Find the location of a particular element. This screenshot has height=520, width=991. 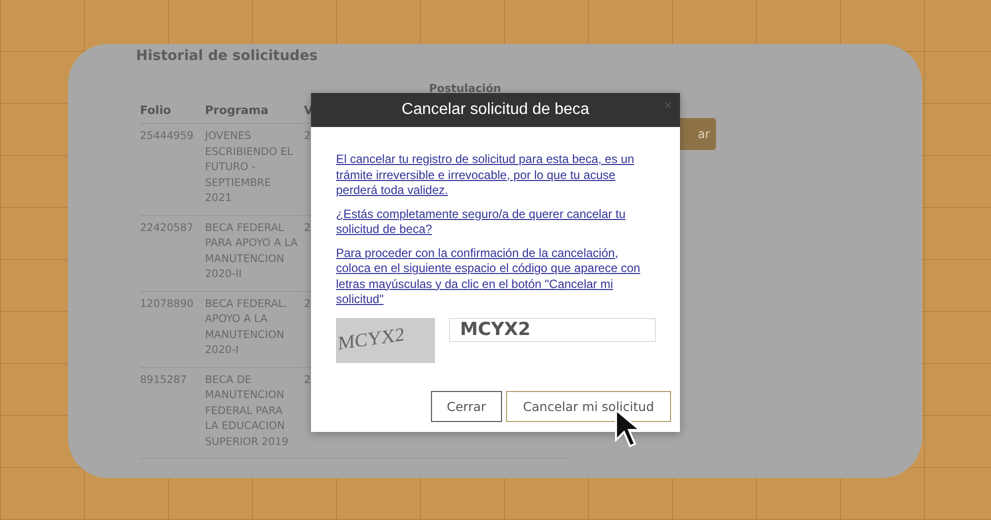

close-dialog-button: Cerrar is located at coordinates (466, 406).